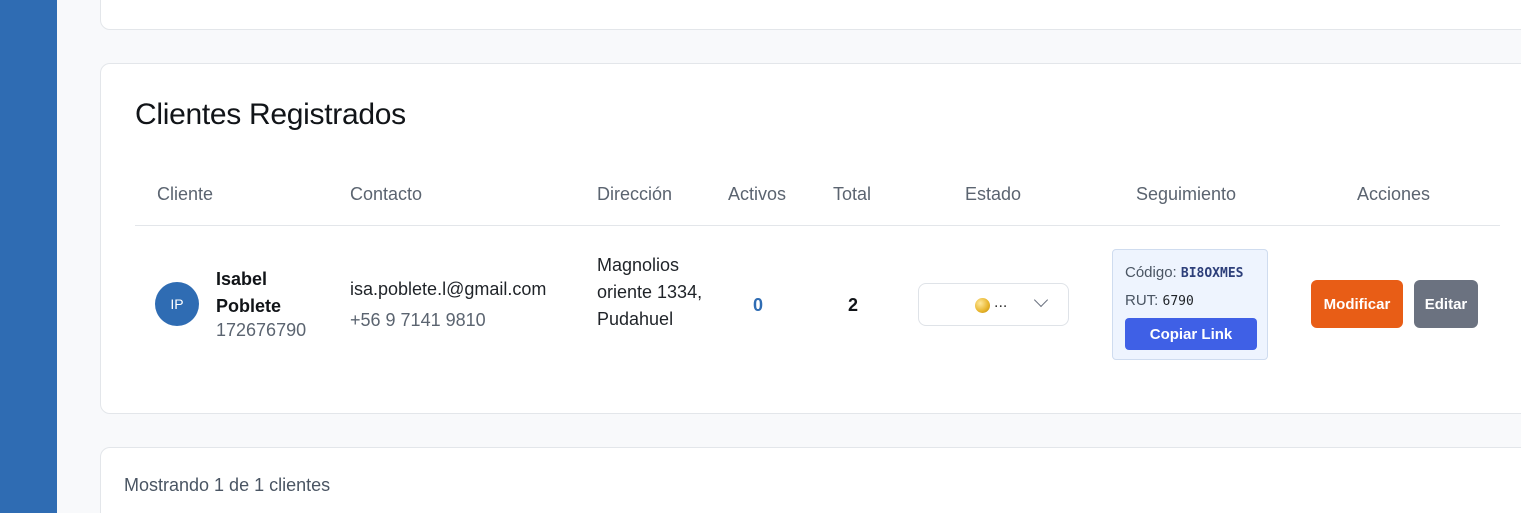 The image size is (1521, 513). What do you see at coordinates (177, 304) in the screenshot?
I see `avatar: IP` at bounding box center [177, 304].